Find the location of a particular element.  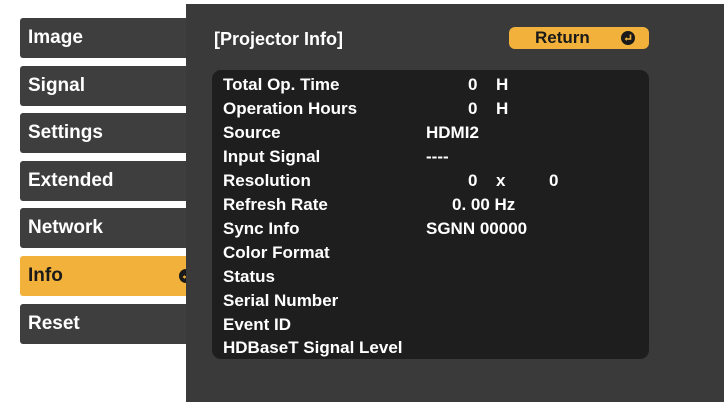

menu-item-label: Settings is located at coordinates (65, 132).